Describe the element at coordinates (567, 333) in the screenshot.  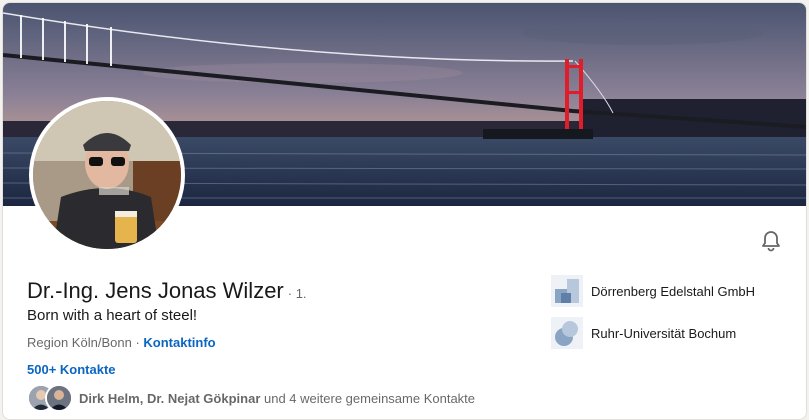
I see `rub-logo` at that location.